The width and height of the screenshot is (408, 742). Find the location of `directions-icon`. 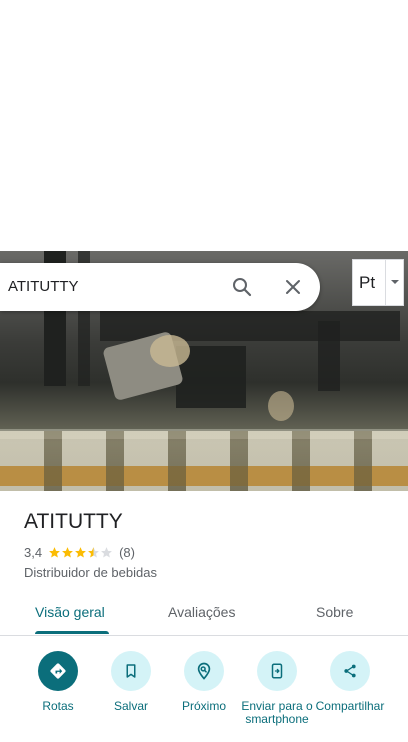

directions-icon is located at coordinates (58, 671).